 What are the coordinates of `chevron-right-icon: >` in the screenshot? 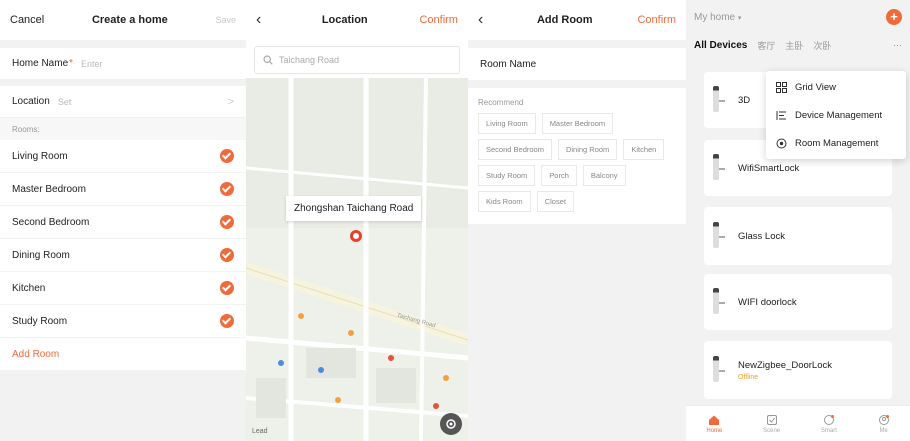 It's located at (230, 101).